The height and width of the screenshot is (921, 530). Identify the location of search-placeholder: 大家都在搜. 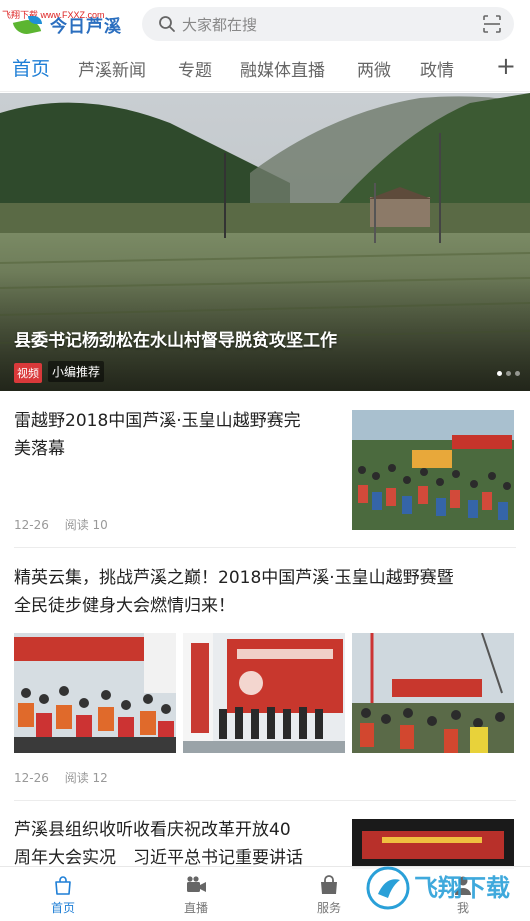
(220, 24).